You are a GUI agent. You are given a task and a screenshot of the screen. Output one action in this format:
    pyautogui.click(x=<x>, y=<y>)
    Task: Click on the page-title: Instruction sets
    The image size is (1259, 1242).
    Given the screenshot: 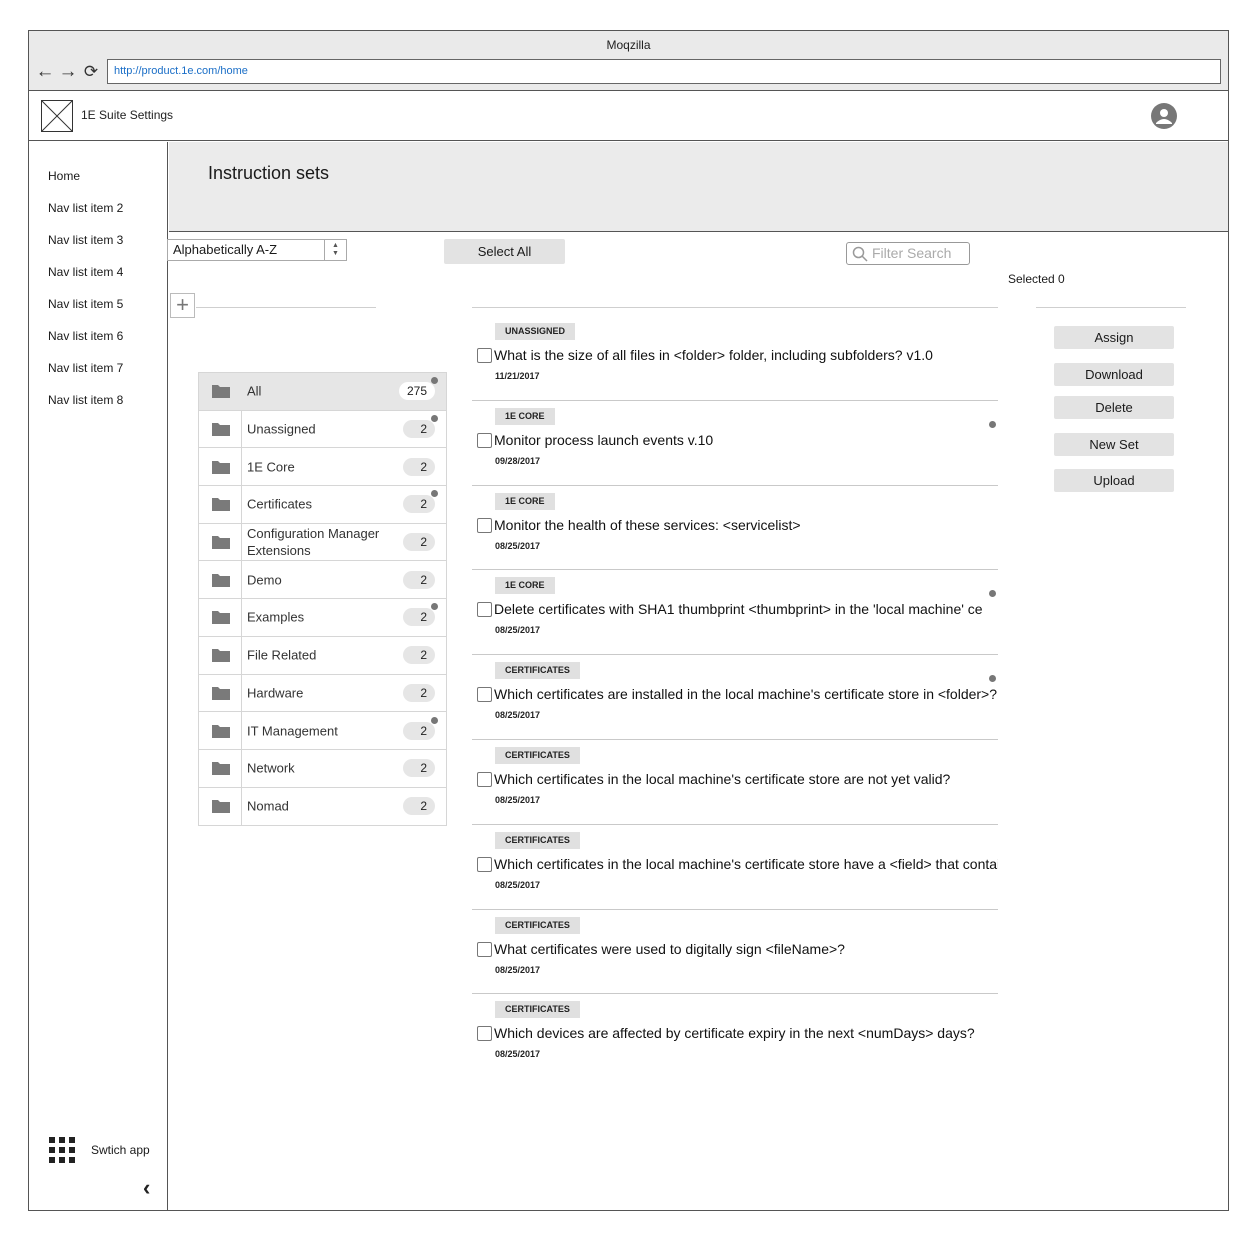 What is the action you would take?
    pyautogui.click(x=269, y=173)
    